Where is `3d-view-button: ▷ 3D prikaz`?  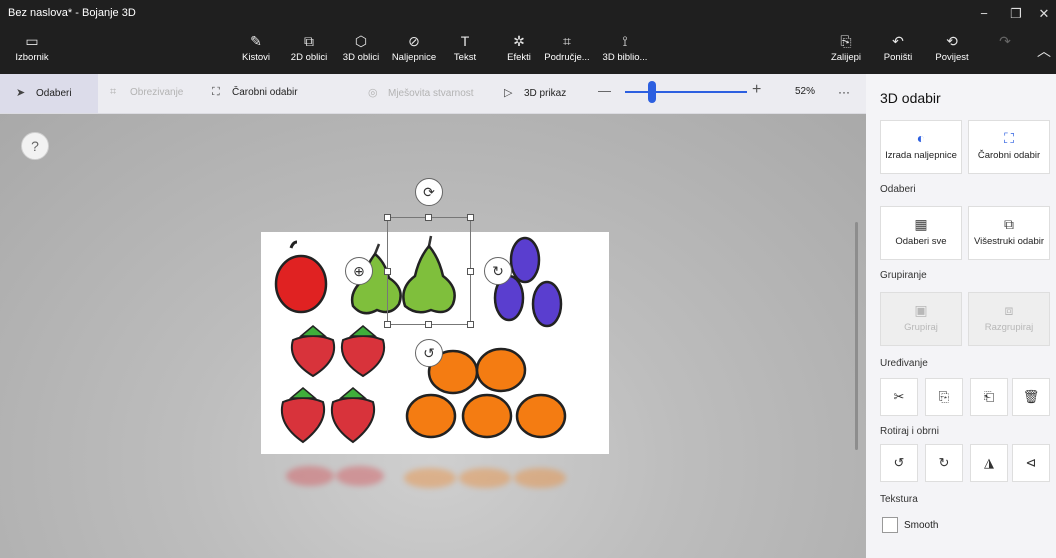
3d-view-button: ▷ 3D prikaz is located at coordinates (535, 92).